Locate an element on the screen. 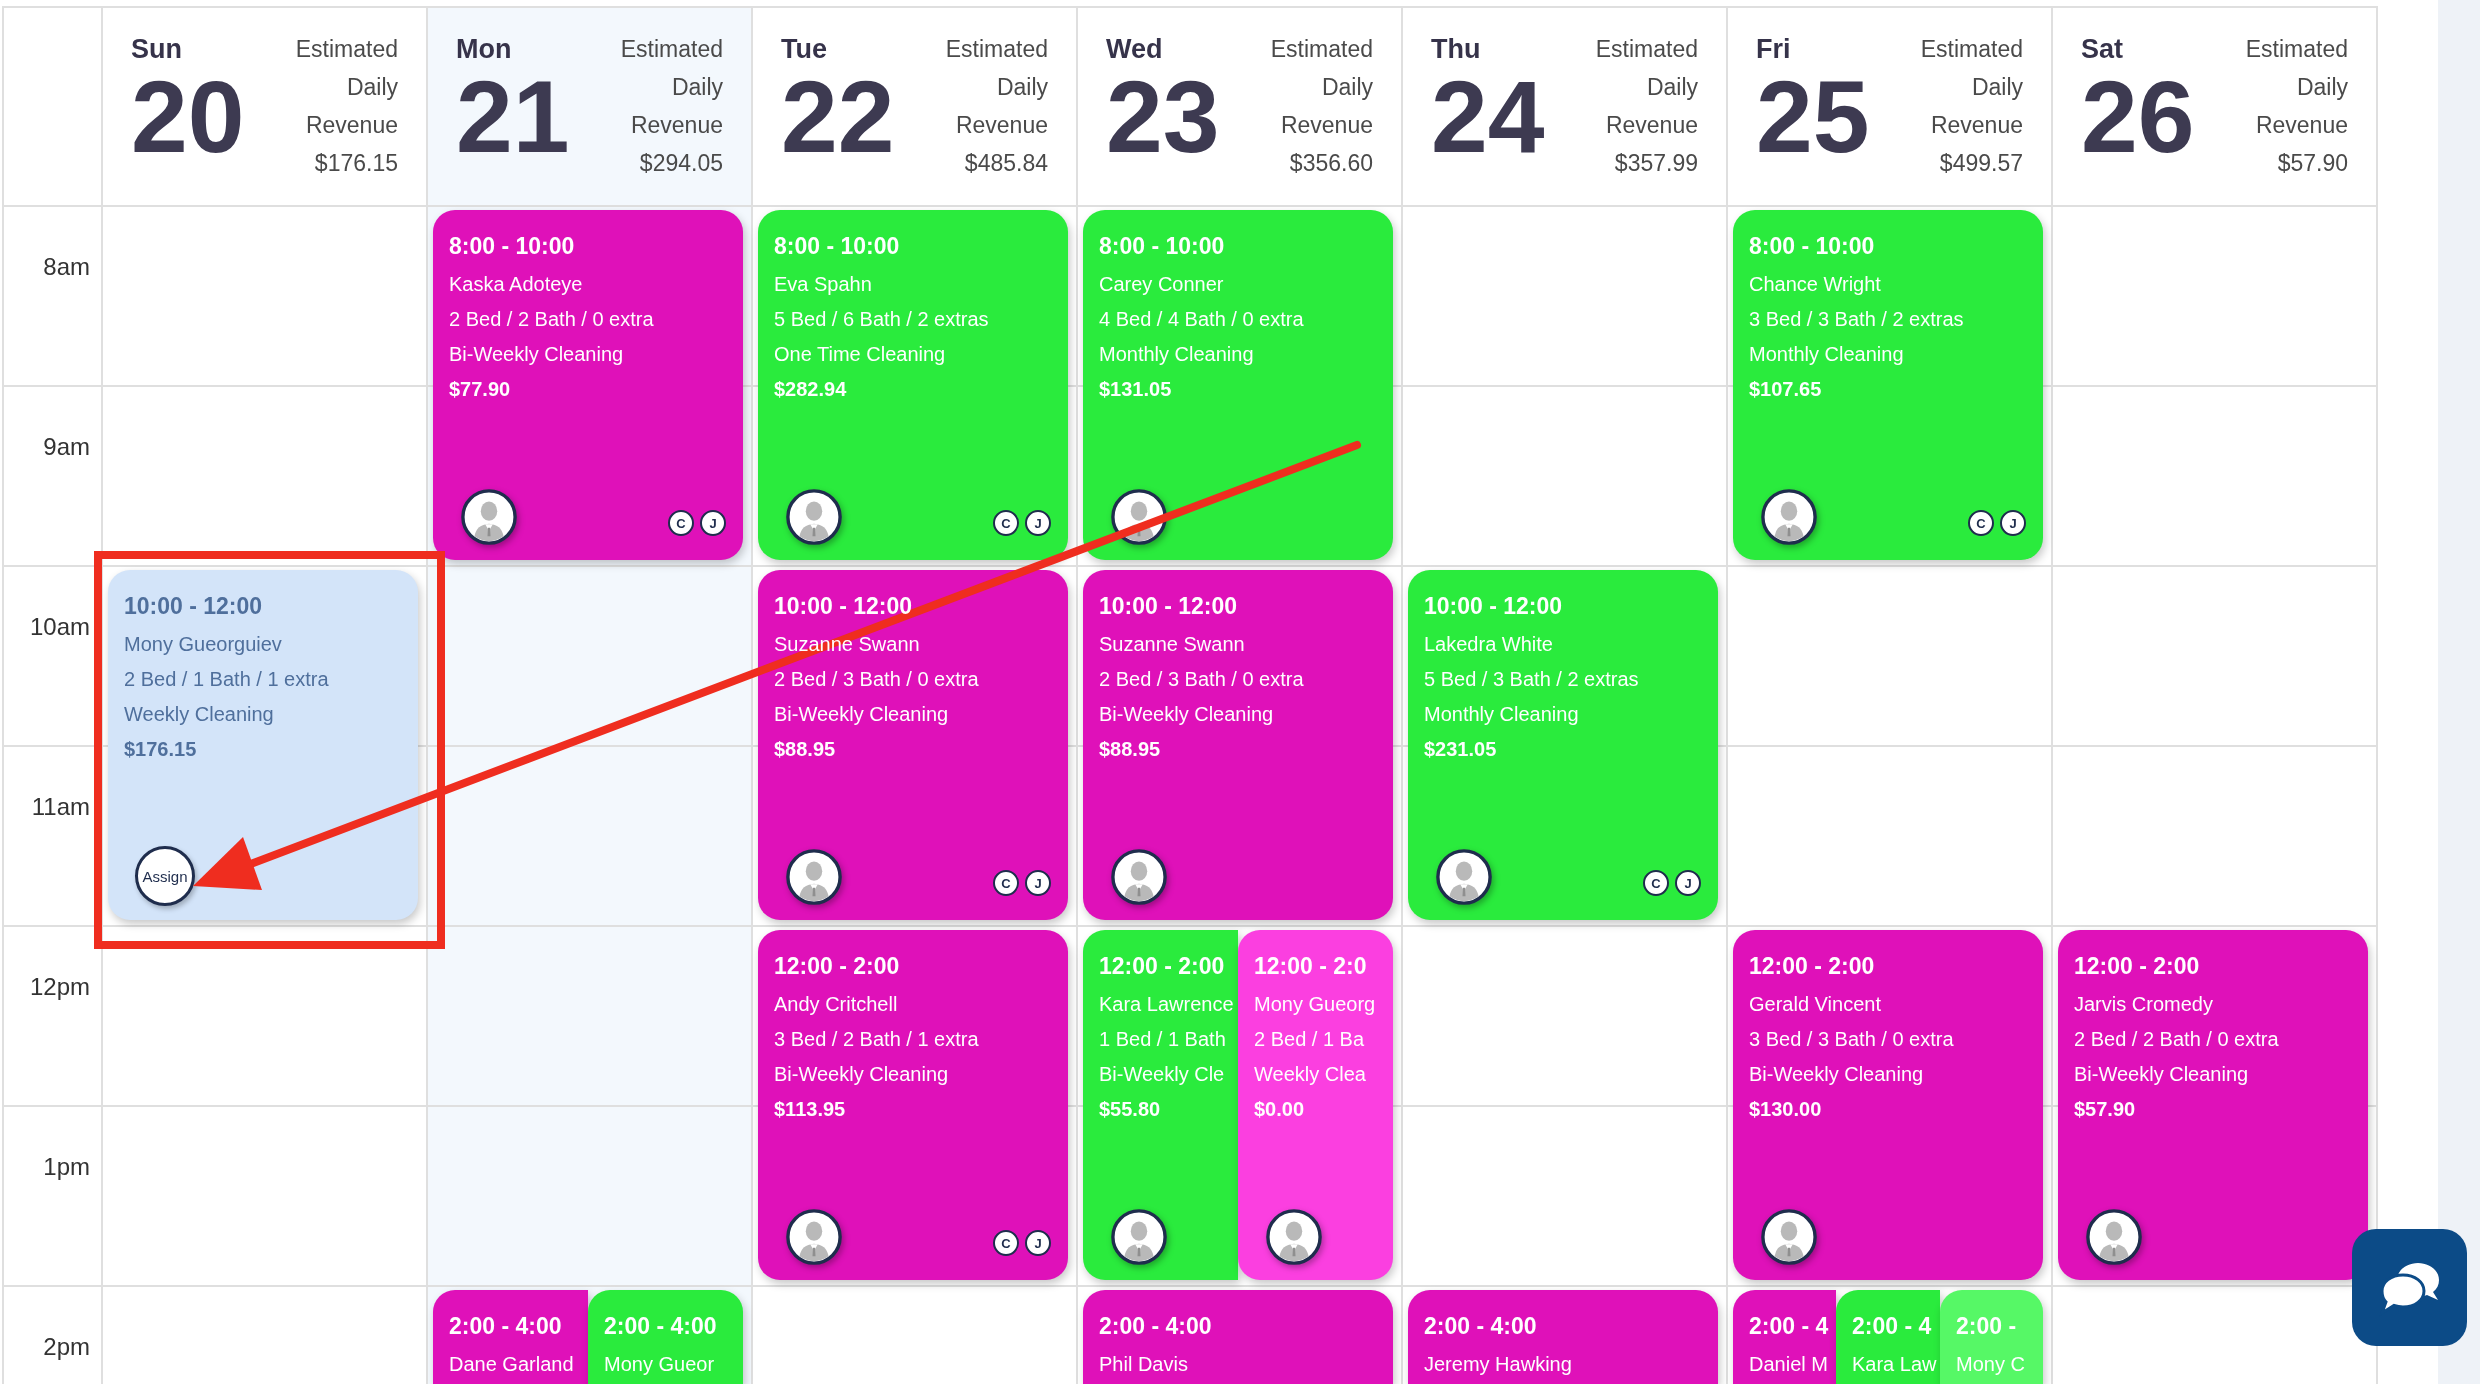  room-details: 3 Bed / 3 Bath / 0 extra is located at coordinates (1851, 1039).